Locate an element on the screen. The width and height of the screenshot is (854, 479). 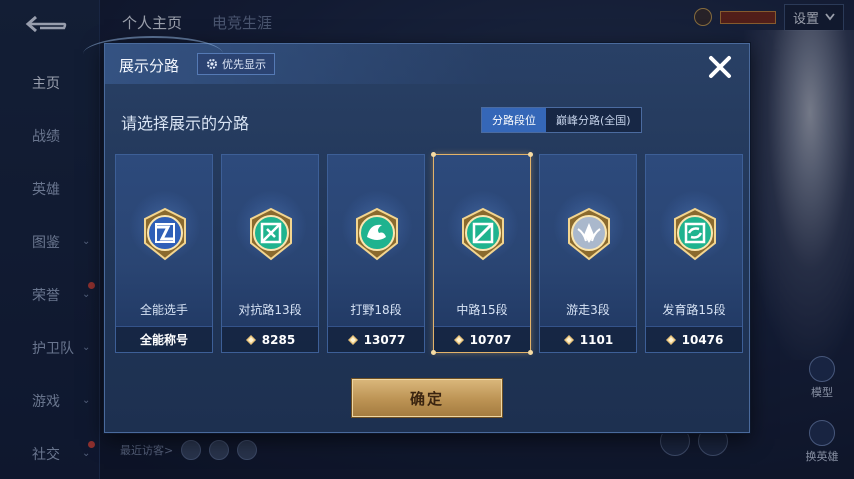
lane-card-value-text: 8285 is located at coordinates (278, 339).